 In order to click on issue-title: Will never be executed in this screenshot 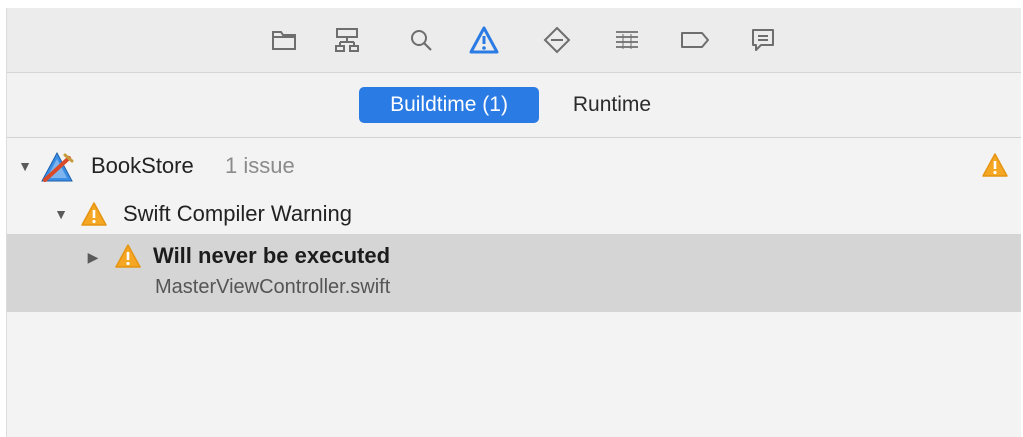, I will do `click(272, 255)`.